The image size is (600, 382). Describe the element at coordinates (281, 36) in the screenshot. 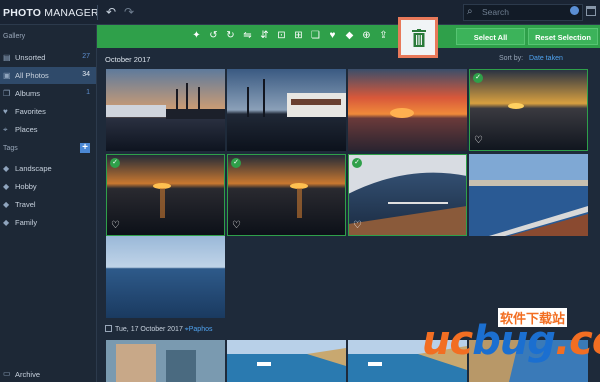

I see `crop-icon: ⊡` at that location.